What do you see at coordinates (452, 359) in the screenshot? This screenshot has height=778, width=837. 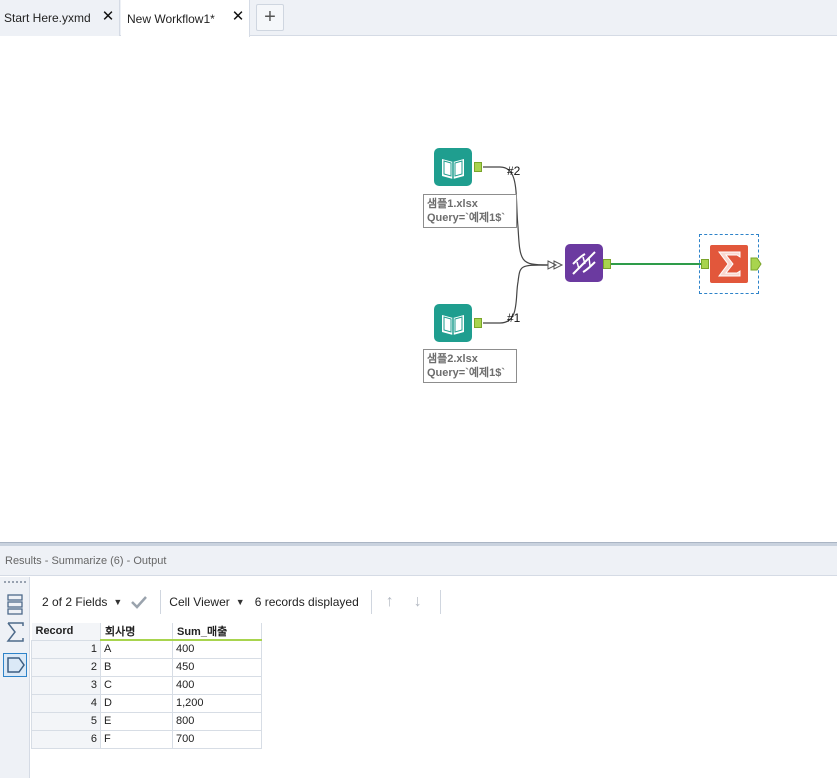 I see `annotation-filename: 샘플2.xlsx` at bounding box center [452, 359].